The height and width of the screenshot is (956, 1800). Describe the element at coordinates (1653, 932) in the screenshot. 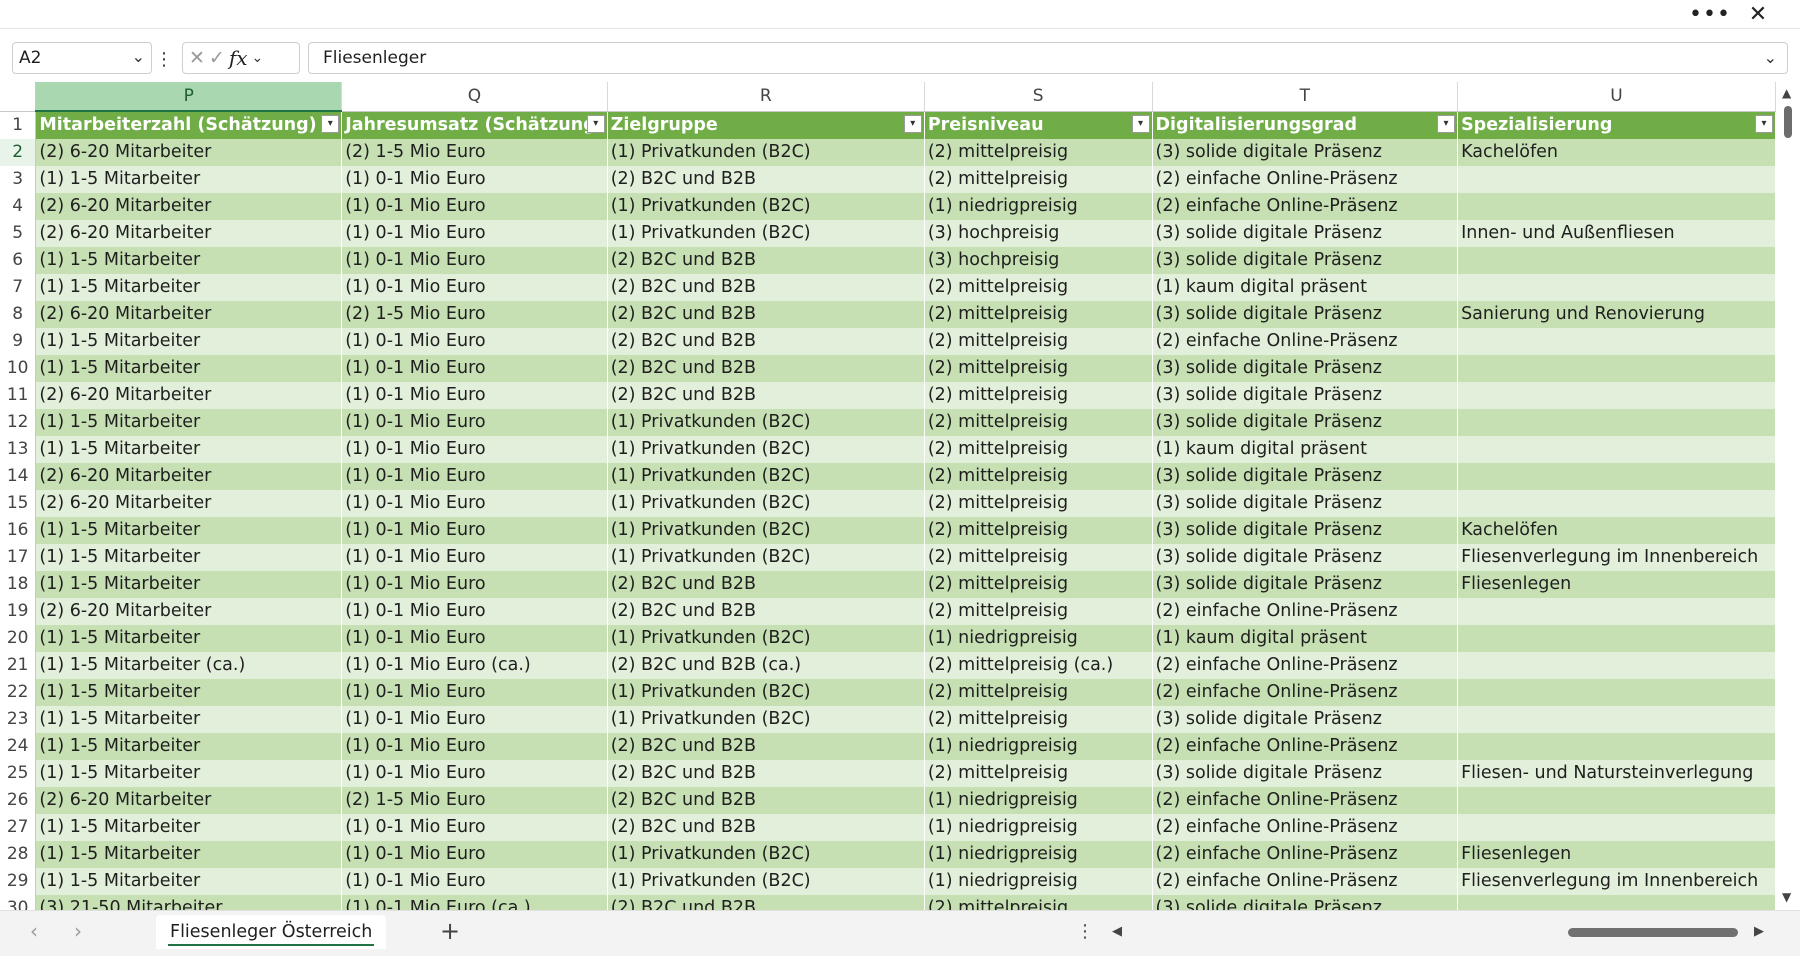

I see `scroll-thumb` at that location.